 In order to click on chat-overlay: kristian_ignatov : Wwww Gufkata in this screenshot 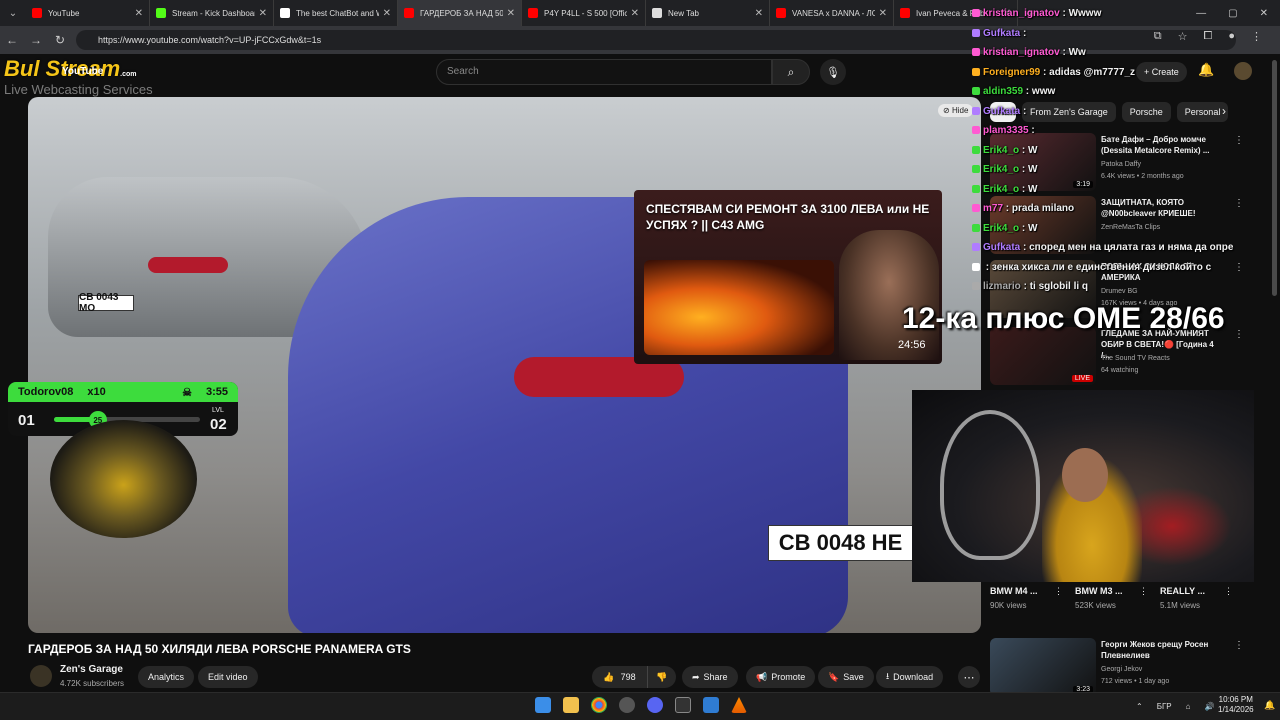, I will do `click(1122, 150)`.